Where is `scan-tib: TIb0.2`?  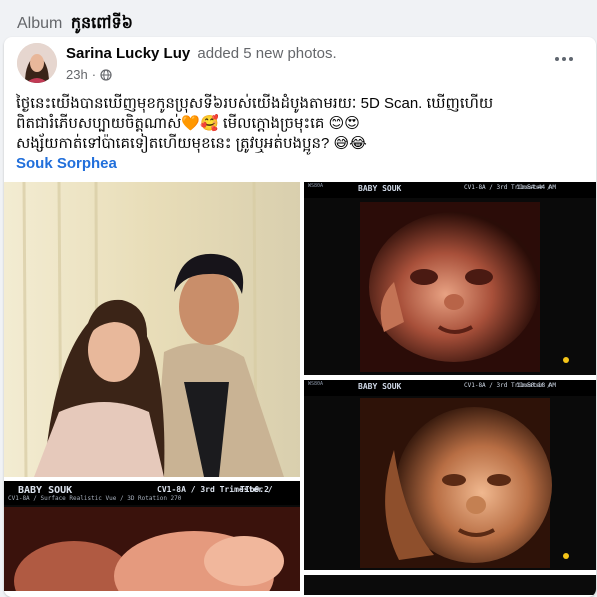 scan-tib: TIb0.2 is located at coordinates (254, 489).